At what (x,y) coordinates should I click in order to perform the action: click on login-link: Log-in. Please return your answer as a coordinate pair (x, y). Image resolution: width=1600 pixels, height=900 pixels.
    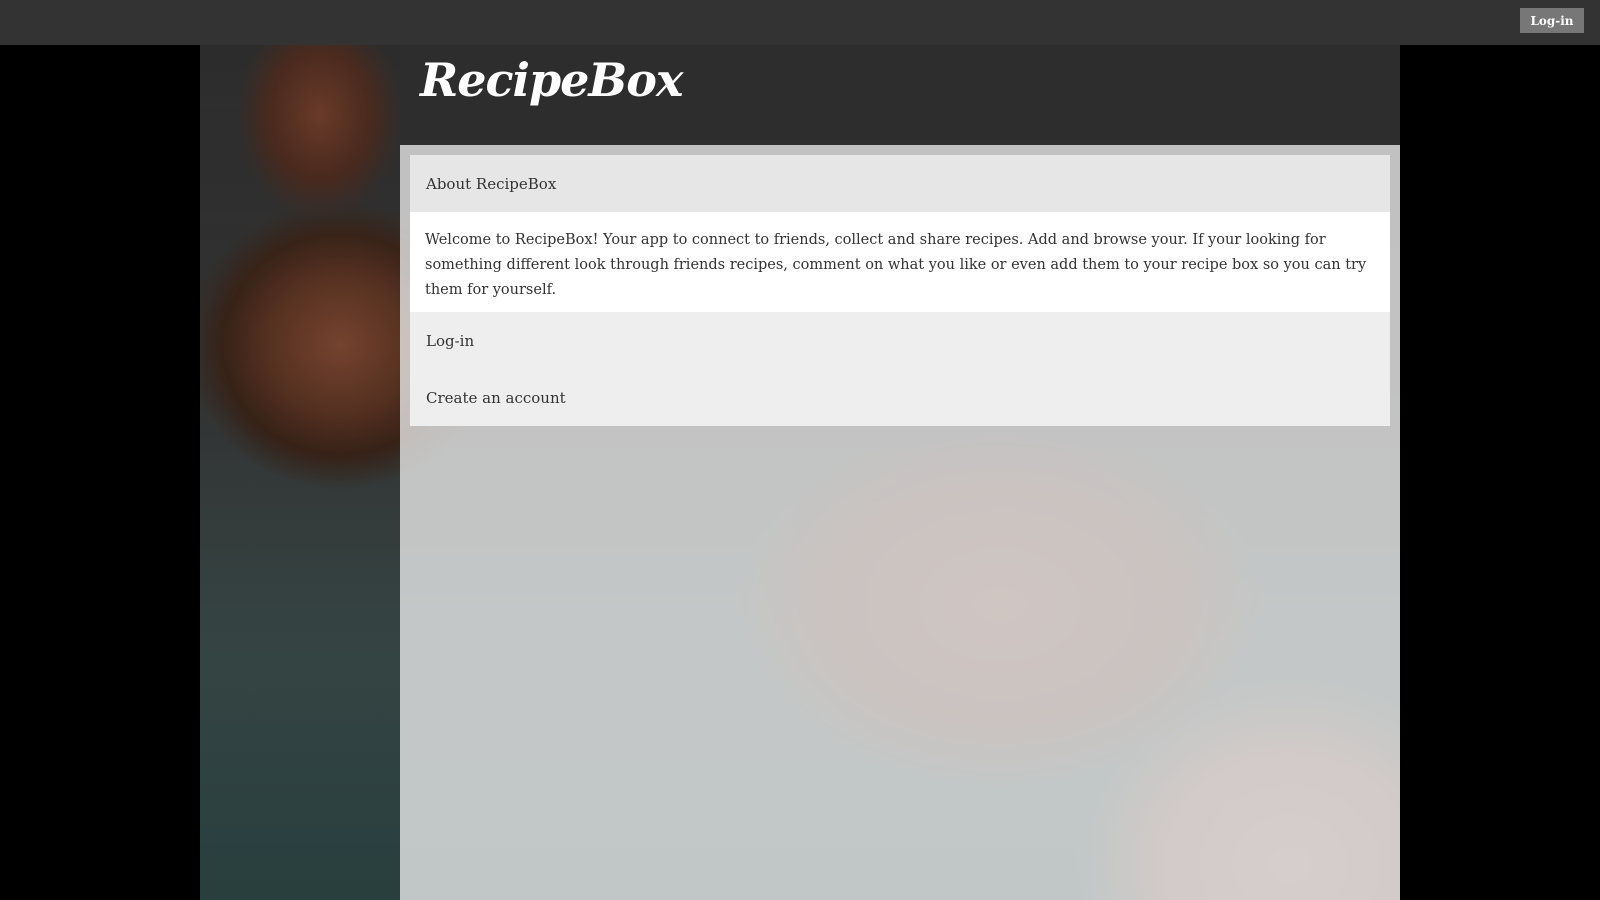
    Looking at the image, I should click on (900, 340).